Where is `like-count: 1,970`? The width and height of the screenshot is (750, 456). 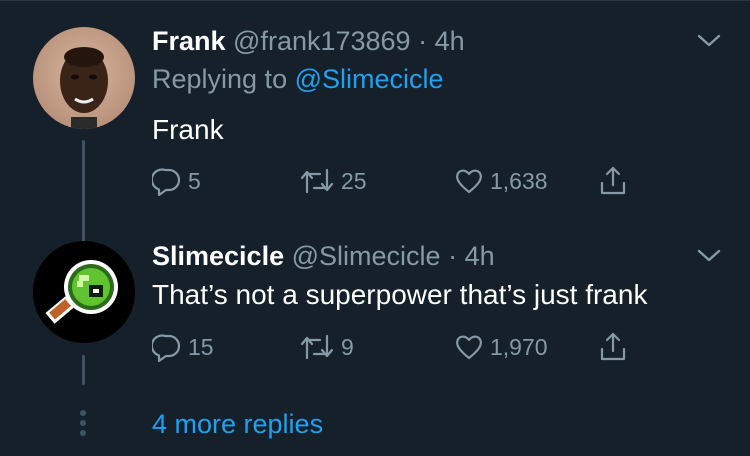
like-count: 1,970 is located at coordinates (519, 346).